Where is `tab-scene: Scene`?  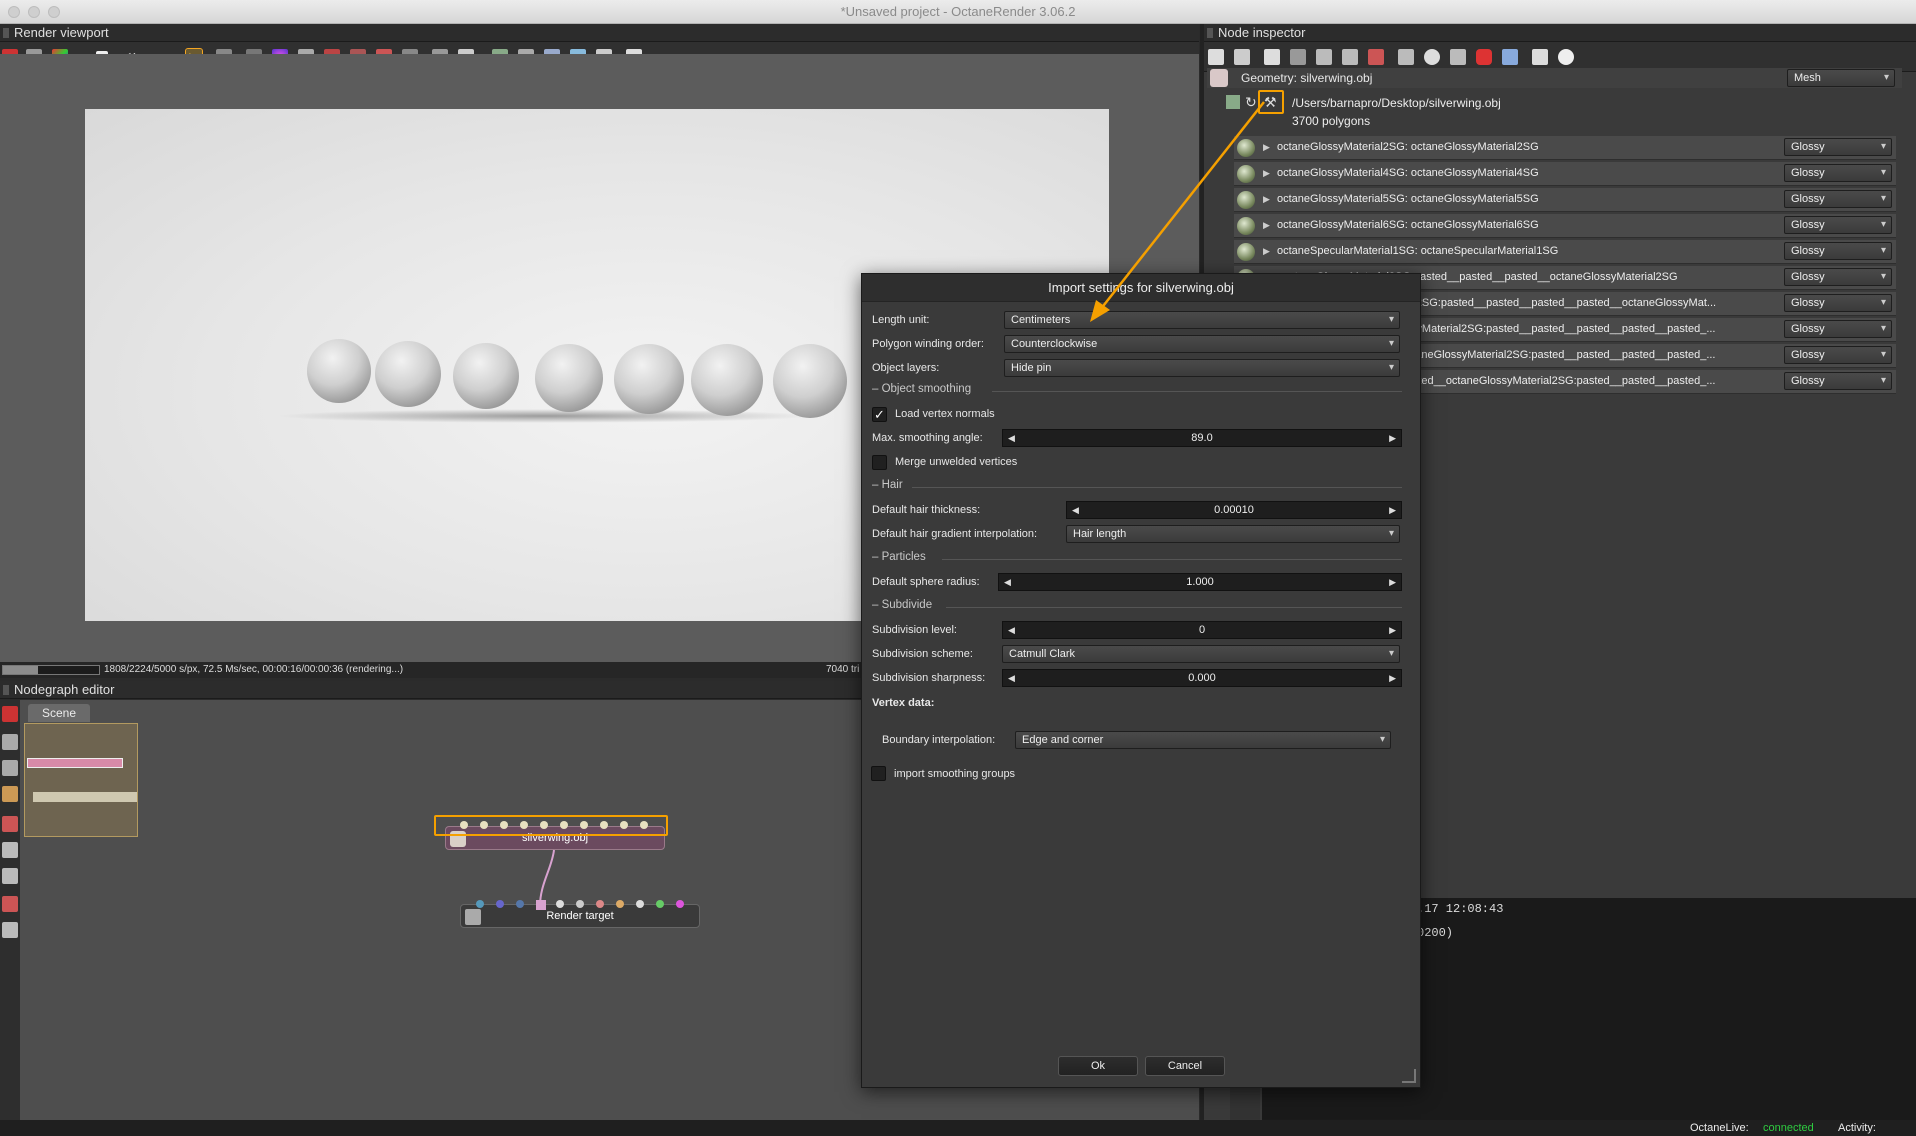 tab-scene: Scene is located at coordinates (59, 713).